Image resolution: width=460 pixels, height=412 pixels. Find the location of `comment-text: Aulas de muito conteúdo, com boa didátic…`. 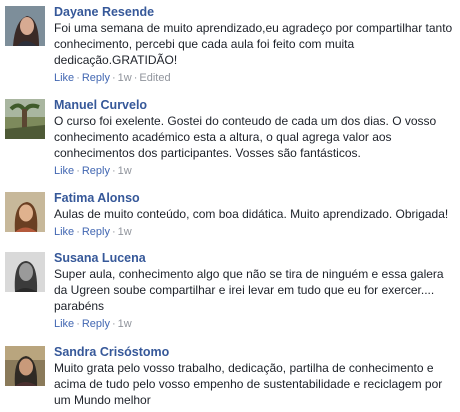

comment-text: Aulas de muito conteúdo, com boa didátic… is located at coordinates (251, 214).